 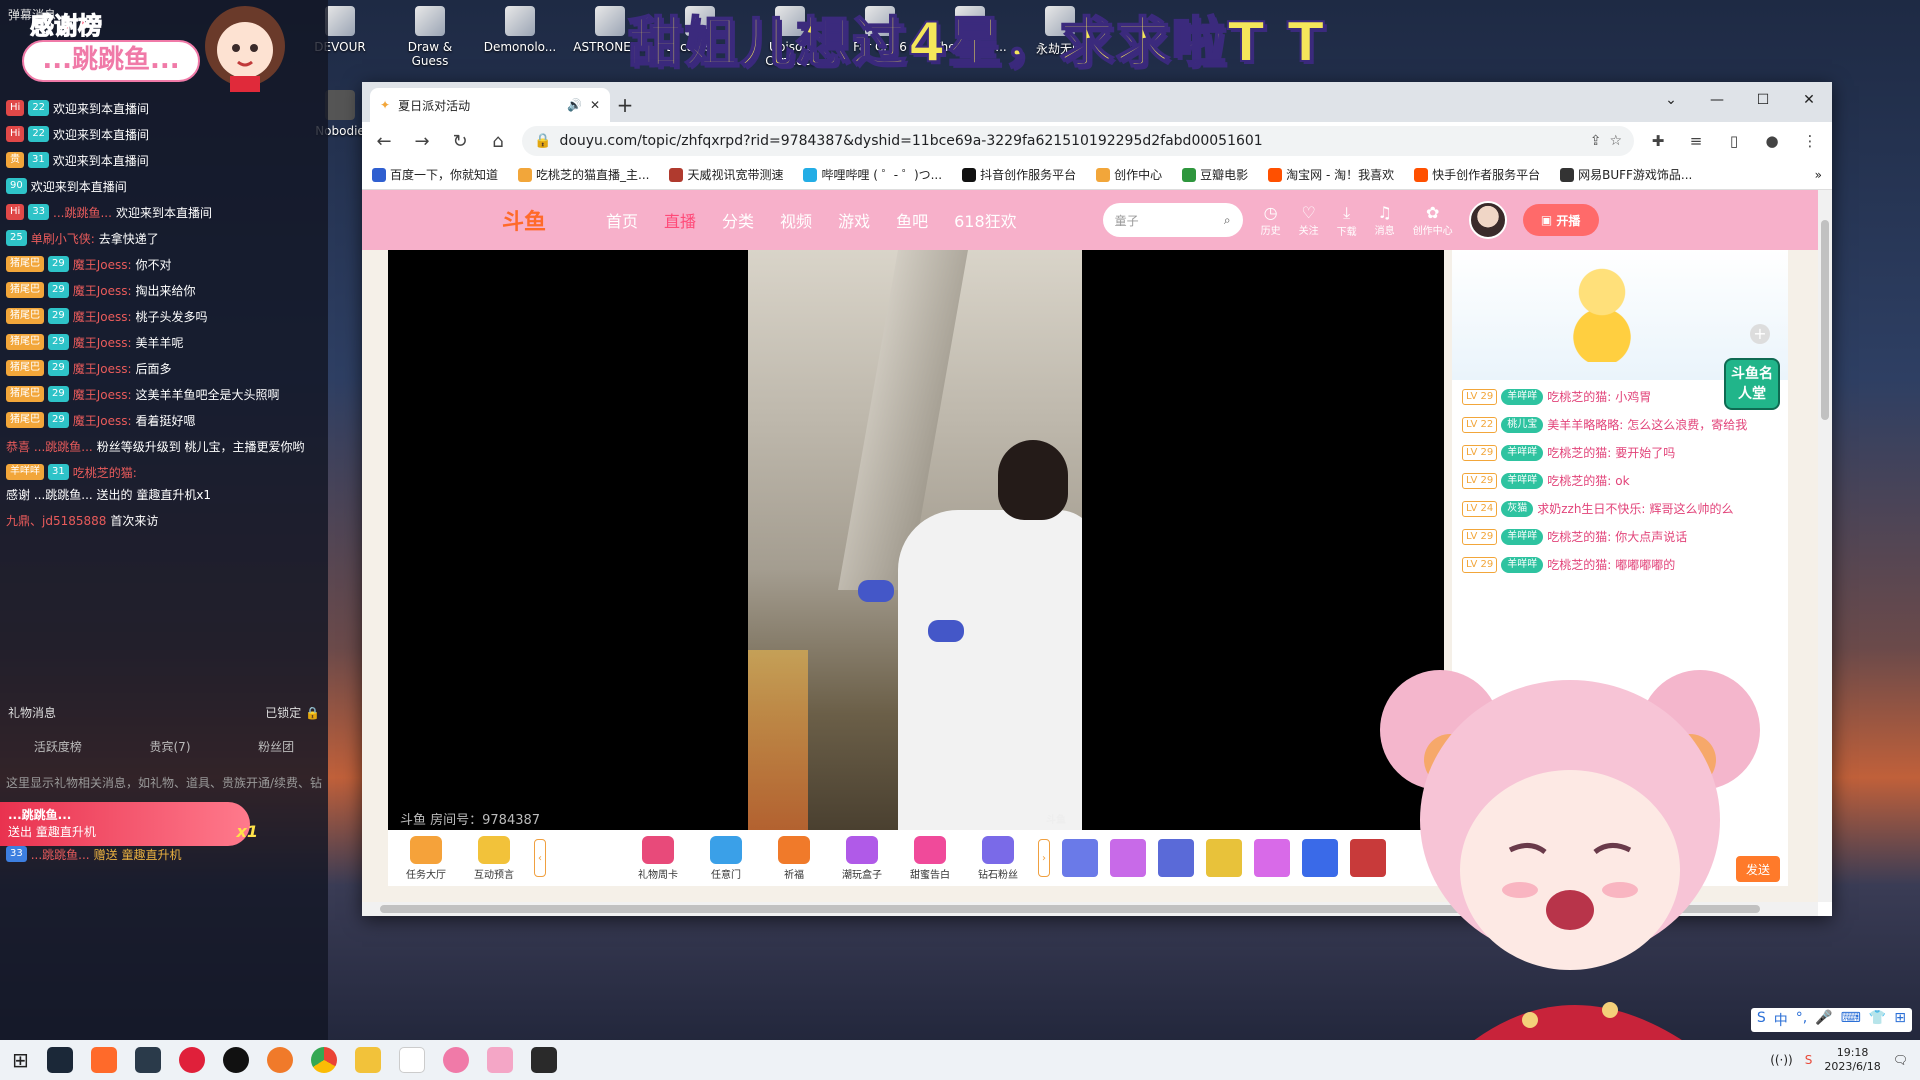 I want to click on header-关注-button: ♡ 关注, so click(x=1309, y=220).